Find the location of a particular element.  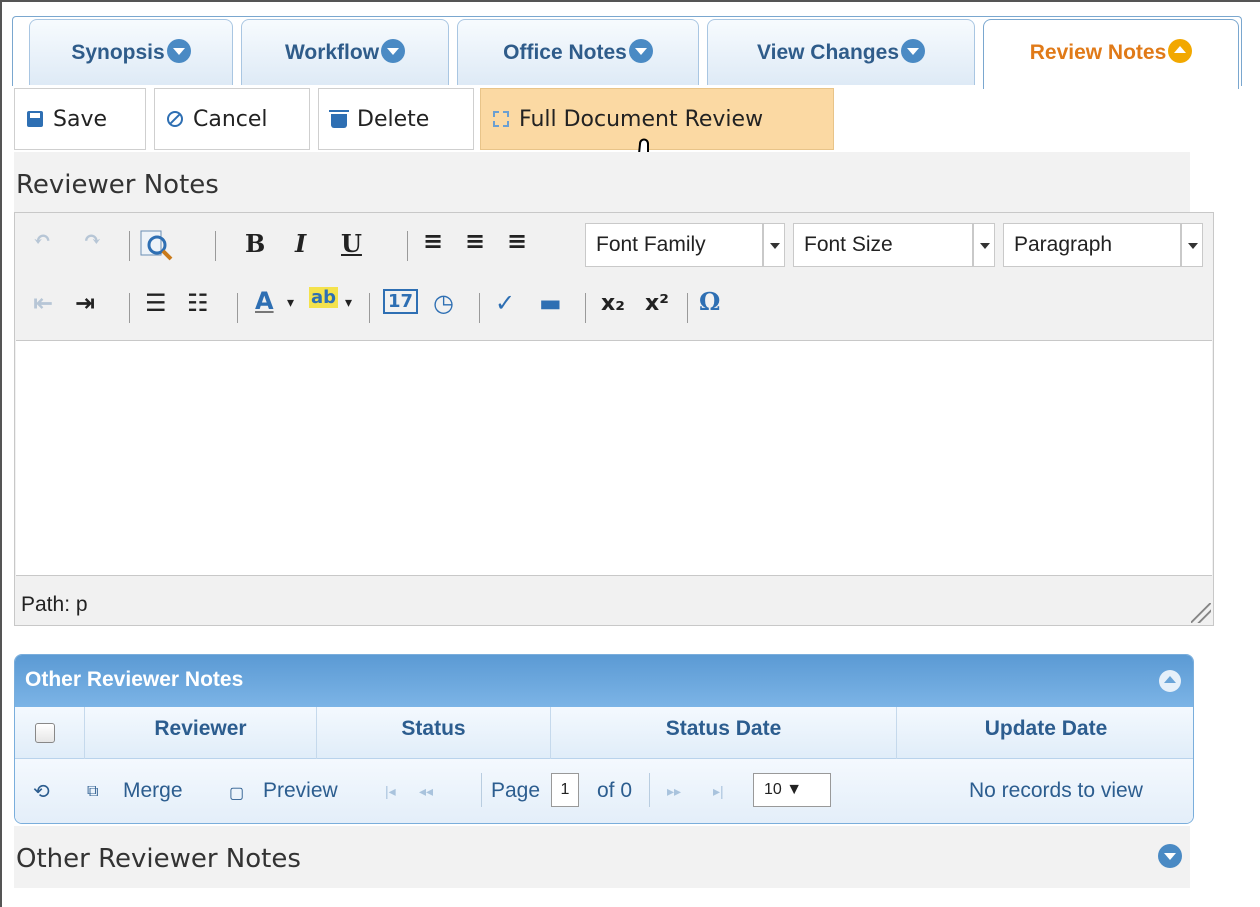

horizontal-rule-icon: ▬ is located at coordinates (550, 303).